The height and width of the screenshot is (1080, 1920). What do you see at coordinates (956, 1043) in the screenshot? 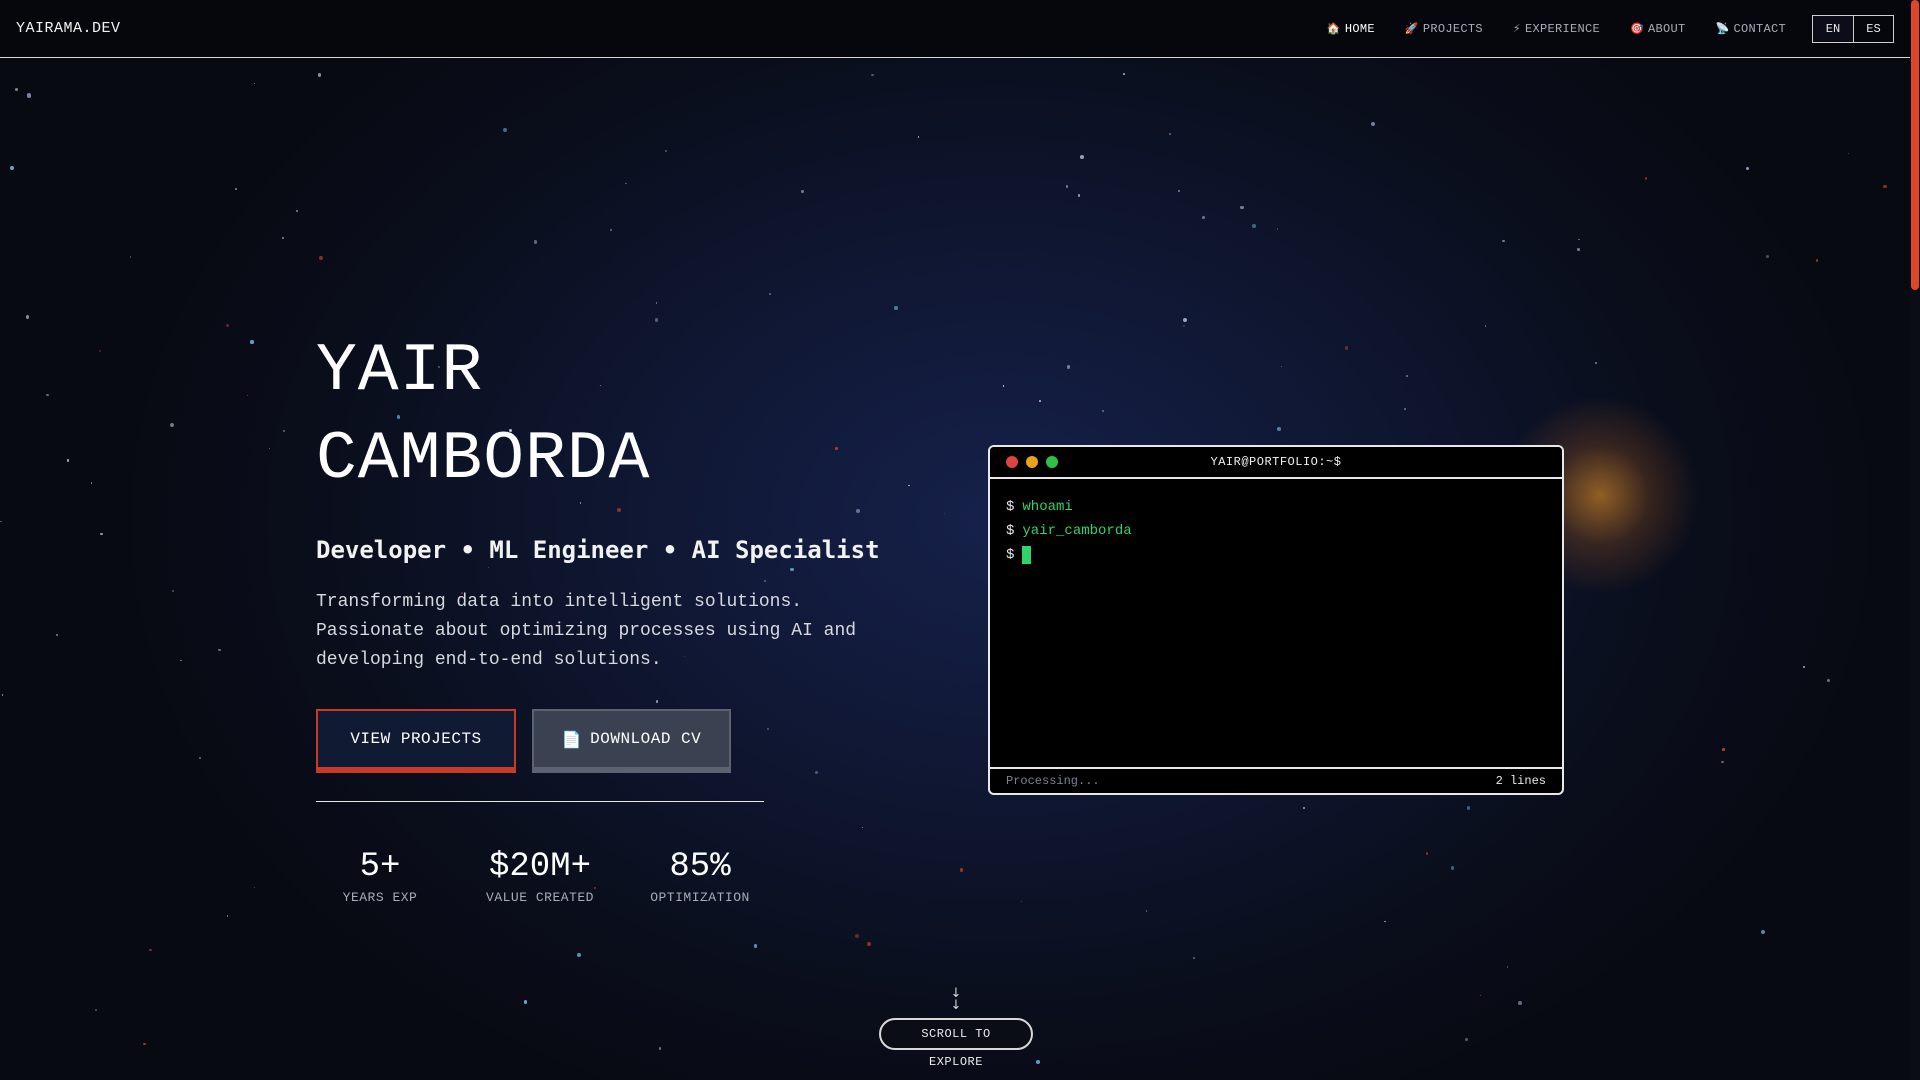
I see `scroll-to-explore-button: SCROLL TO EXPLORE` at bounding box center [956, 1043].